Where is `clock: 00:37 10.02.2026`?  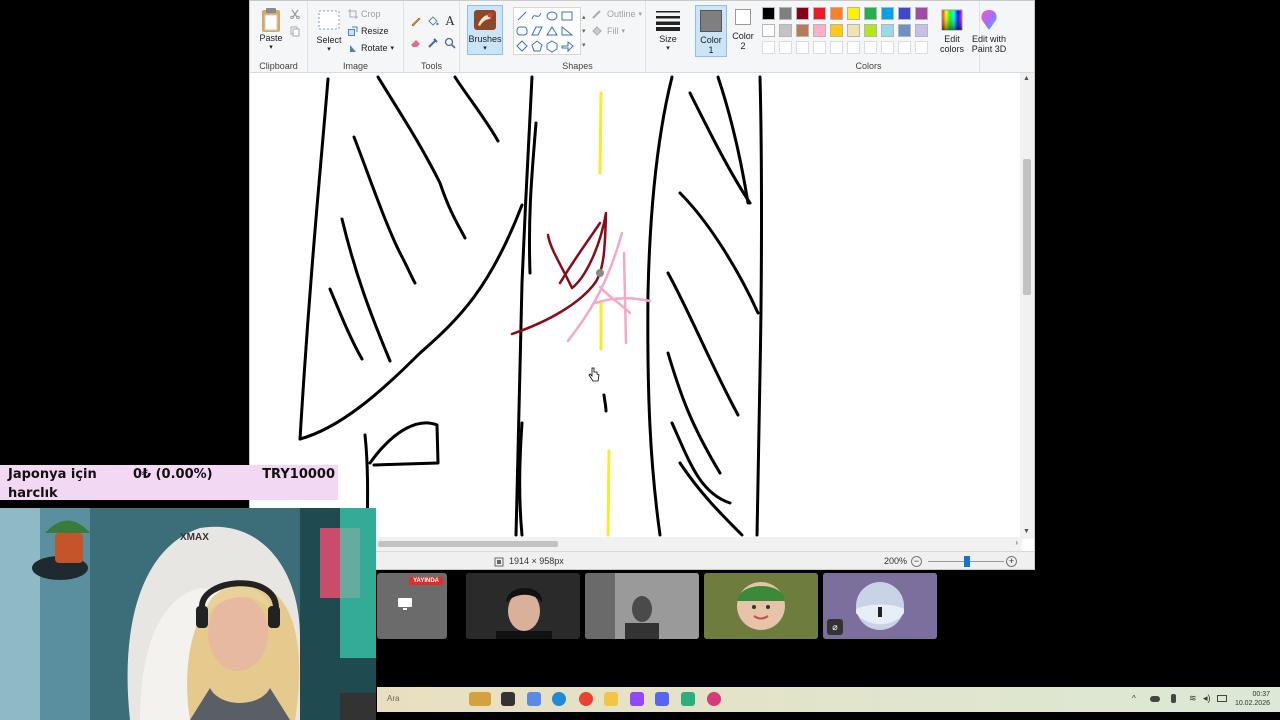
clock: 00:37 10.02.2026 is located at coordinates (1252, 699).